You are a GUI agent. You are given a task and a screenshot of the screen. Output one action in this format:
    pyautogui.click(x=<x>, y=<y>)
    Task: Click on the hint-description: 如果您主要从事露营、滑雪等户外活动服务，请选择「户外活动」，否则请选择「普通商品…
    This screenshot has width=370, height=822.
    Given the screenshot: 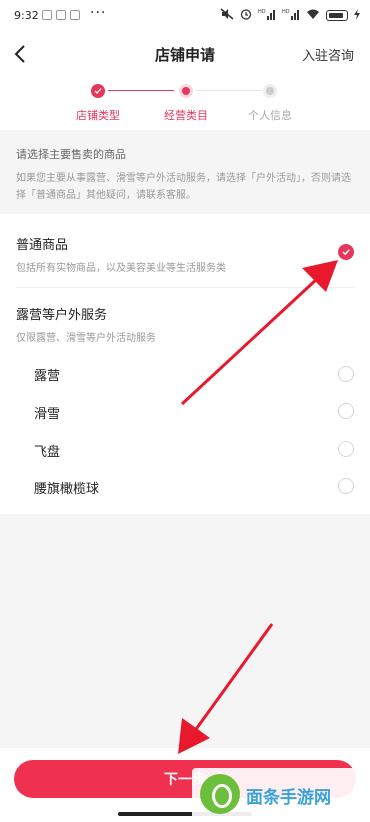 What is the action you would take?
    pyautogui.click(x=183, y=187)
    